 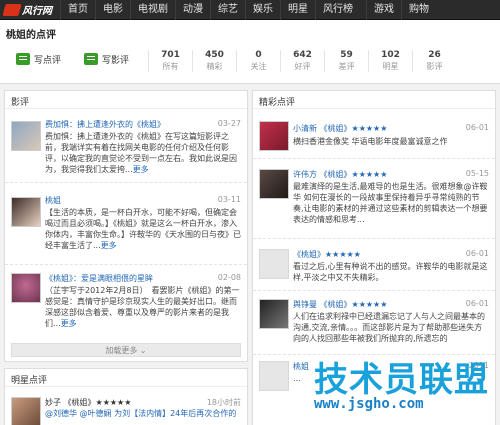 What do you see at coordinates (346, 61) in the screenshot?
I see `stat-negative: 59 差评` at bounding box center [346, 61].